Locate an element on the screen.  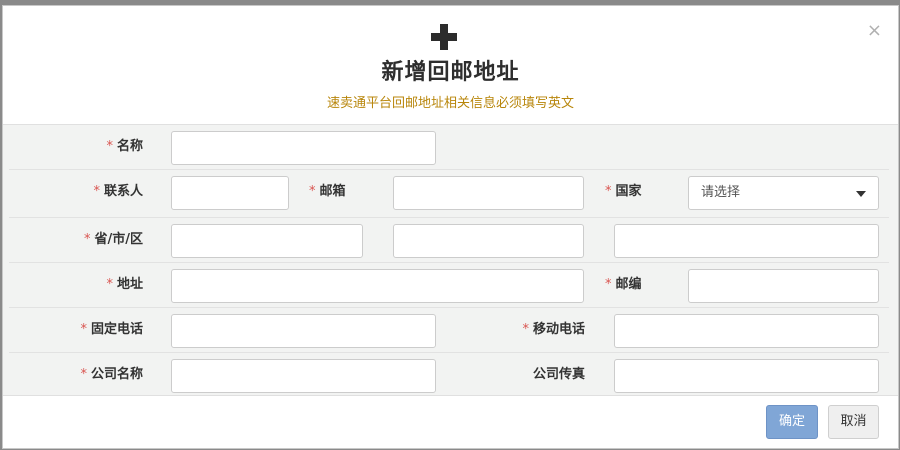
form-row-name: * 名称 is located at coordinates (449, 147).